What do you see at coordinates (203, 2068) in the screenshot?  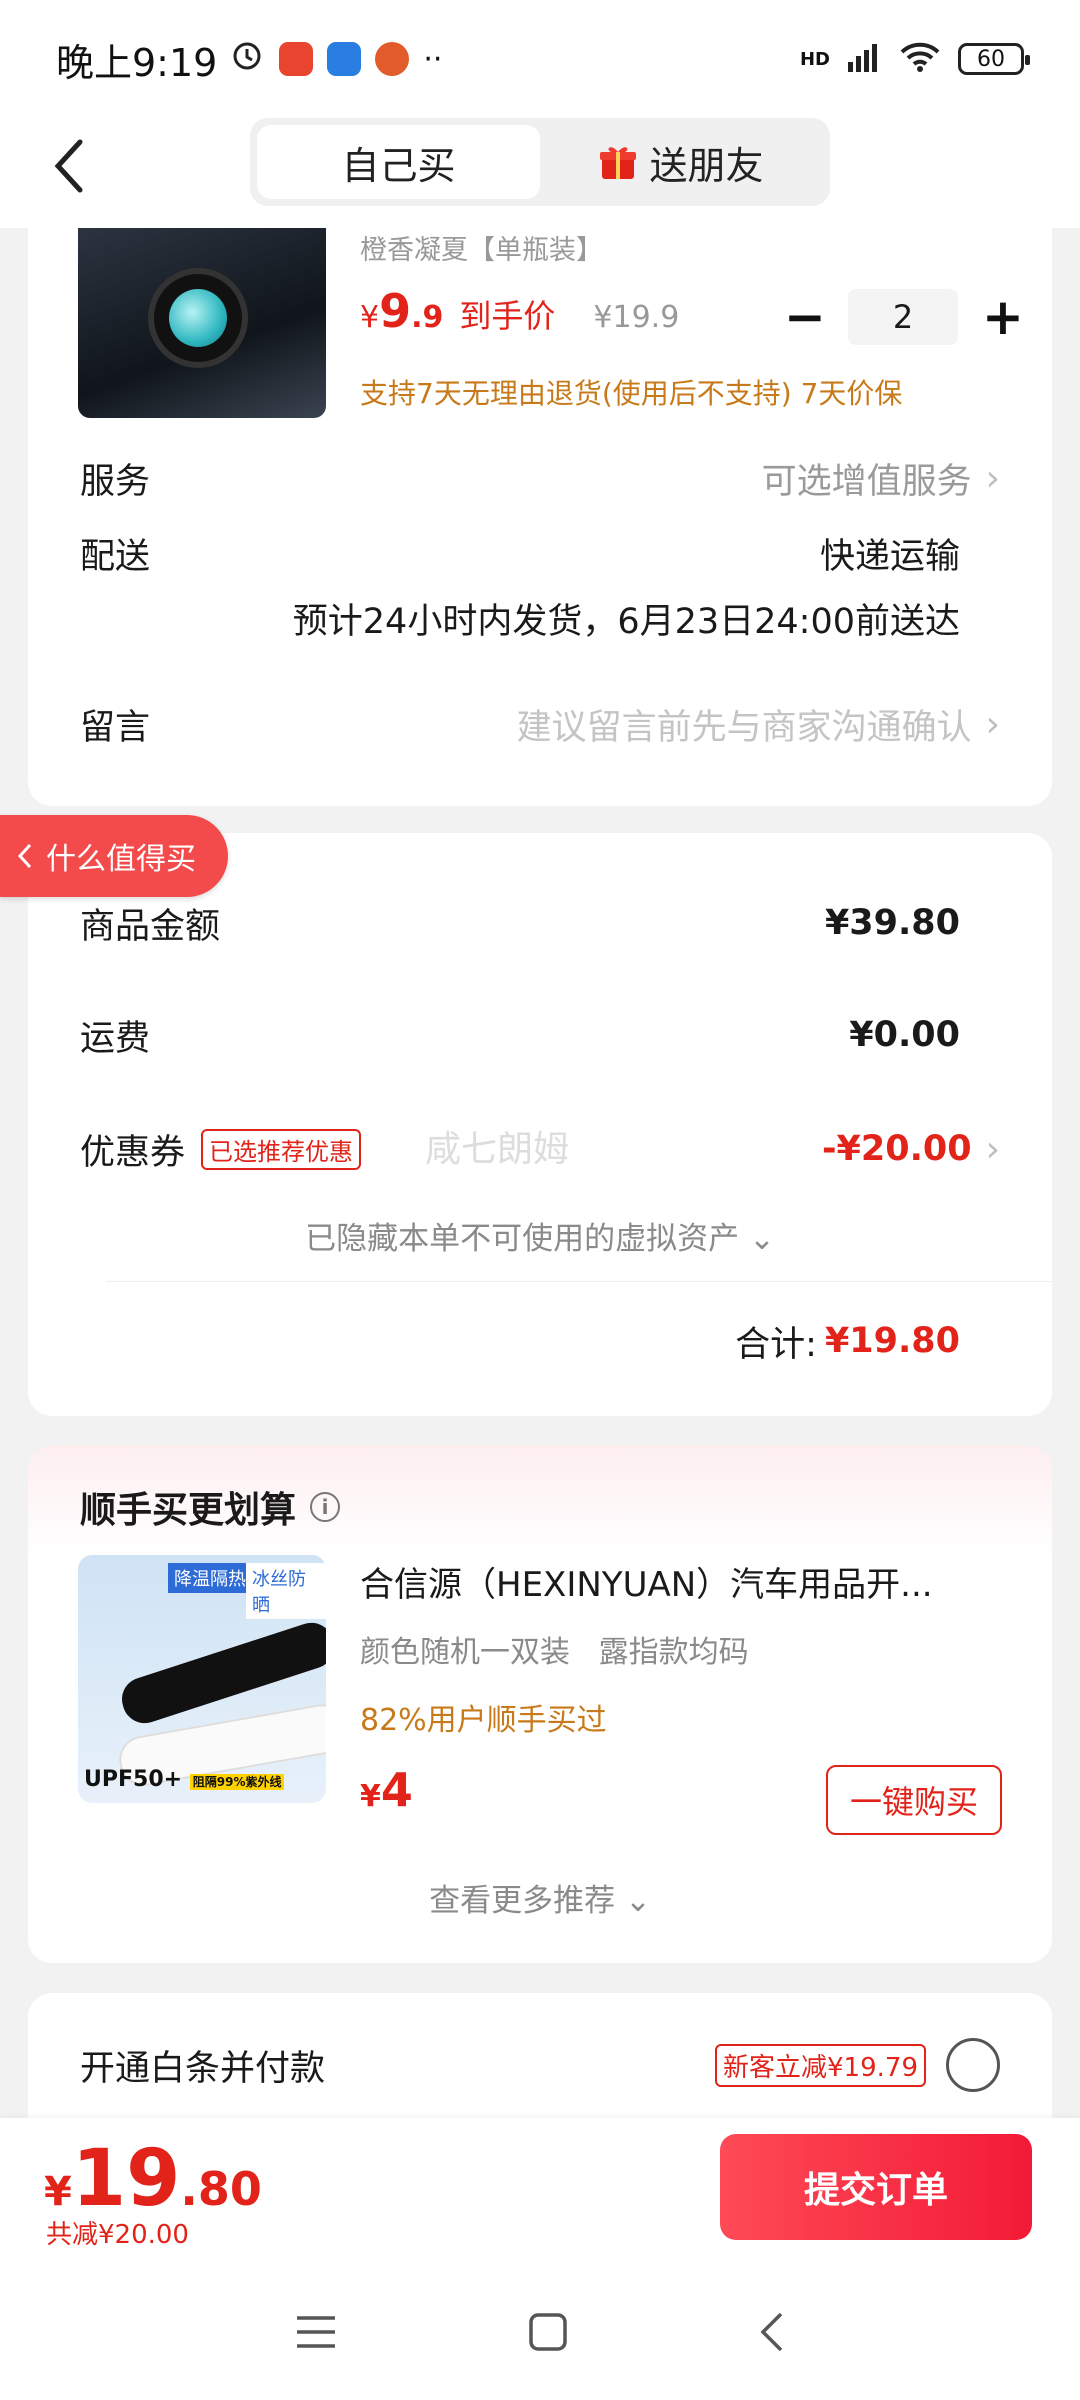 I see `baitiao-label: 开通白条并付款` at bounding box center [203, 2068].